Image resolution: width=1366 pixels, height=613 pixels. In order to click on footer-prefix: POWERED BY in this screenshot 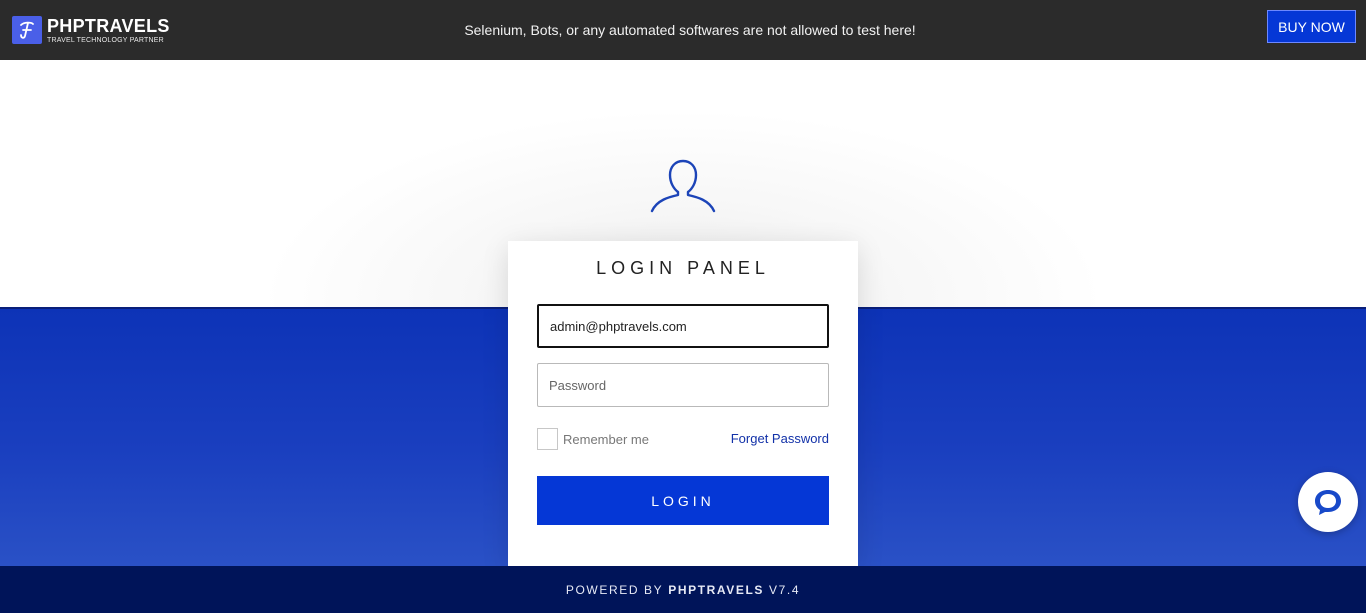, I will do `click(614, 589)`.